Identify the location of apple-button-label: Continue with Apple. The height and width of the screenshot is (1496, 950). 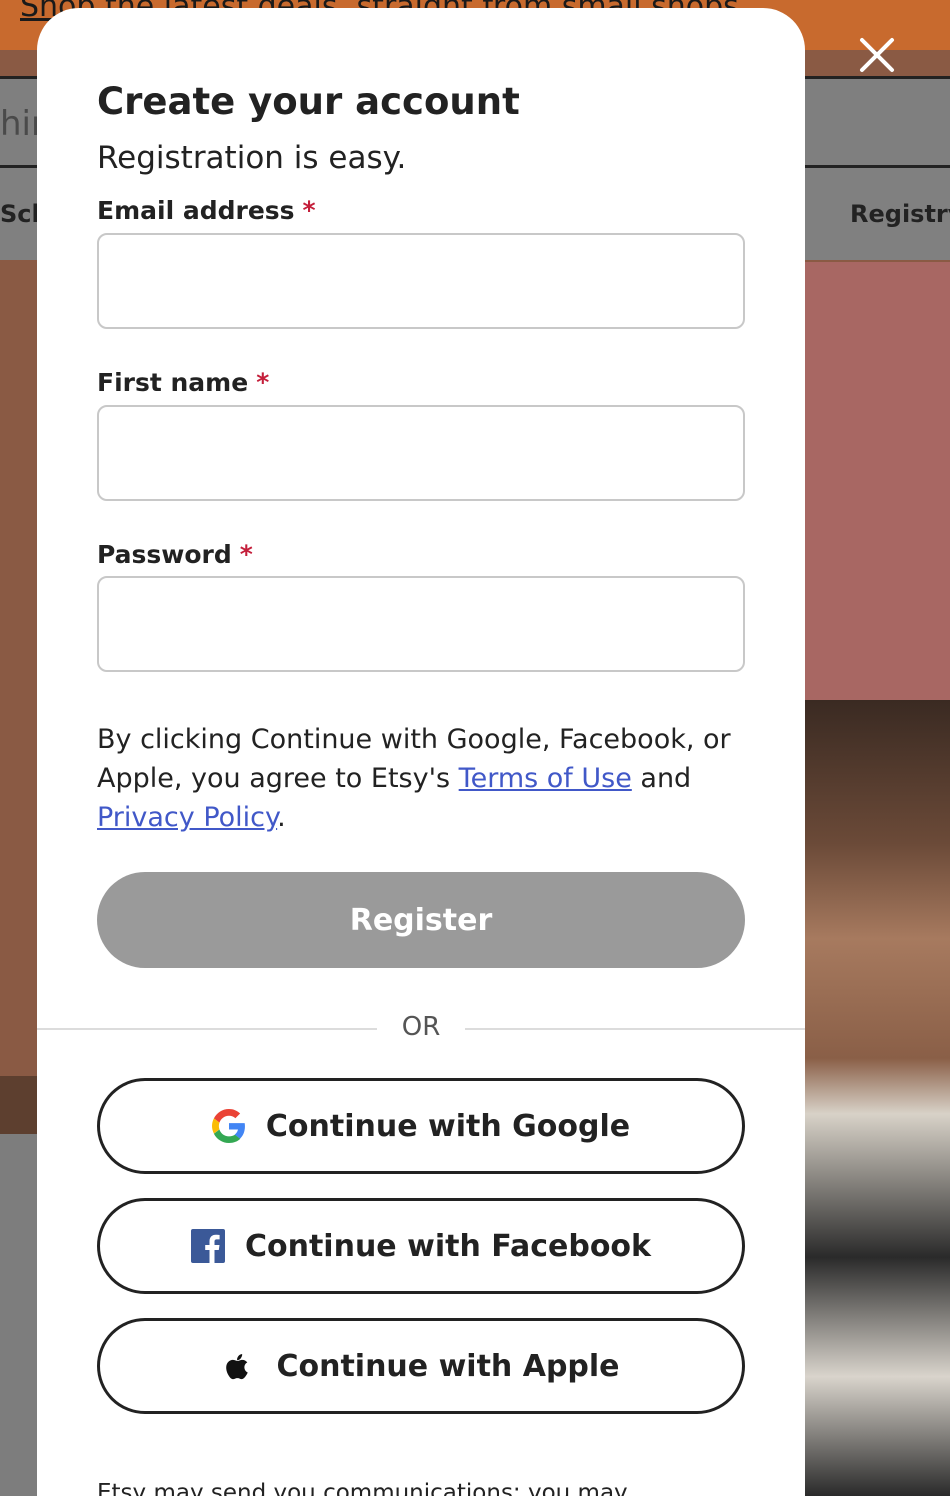
(448, 1366).